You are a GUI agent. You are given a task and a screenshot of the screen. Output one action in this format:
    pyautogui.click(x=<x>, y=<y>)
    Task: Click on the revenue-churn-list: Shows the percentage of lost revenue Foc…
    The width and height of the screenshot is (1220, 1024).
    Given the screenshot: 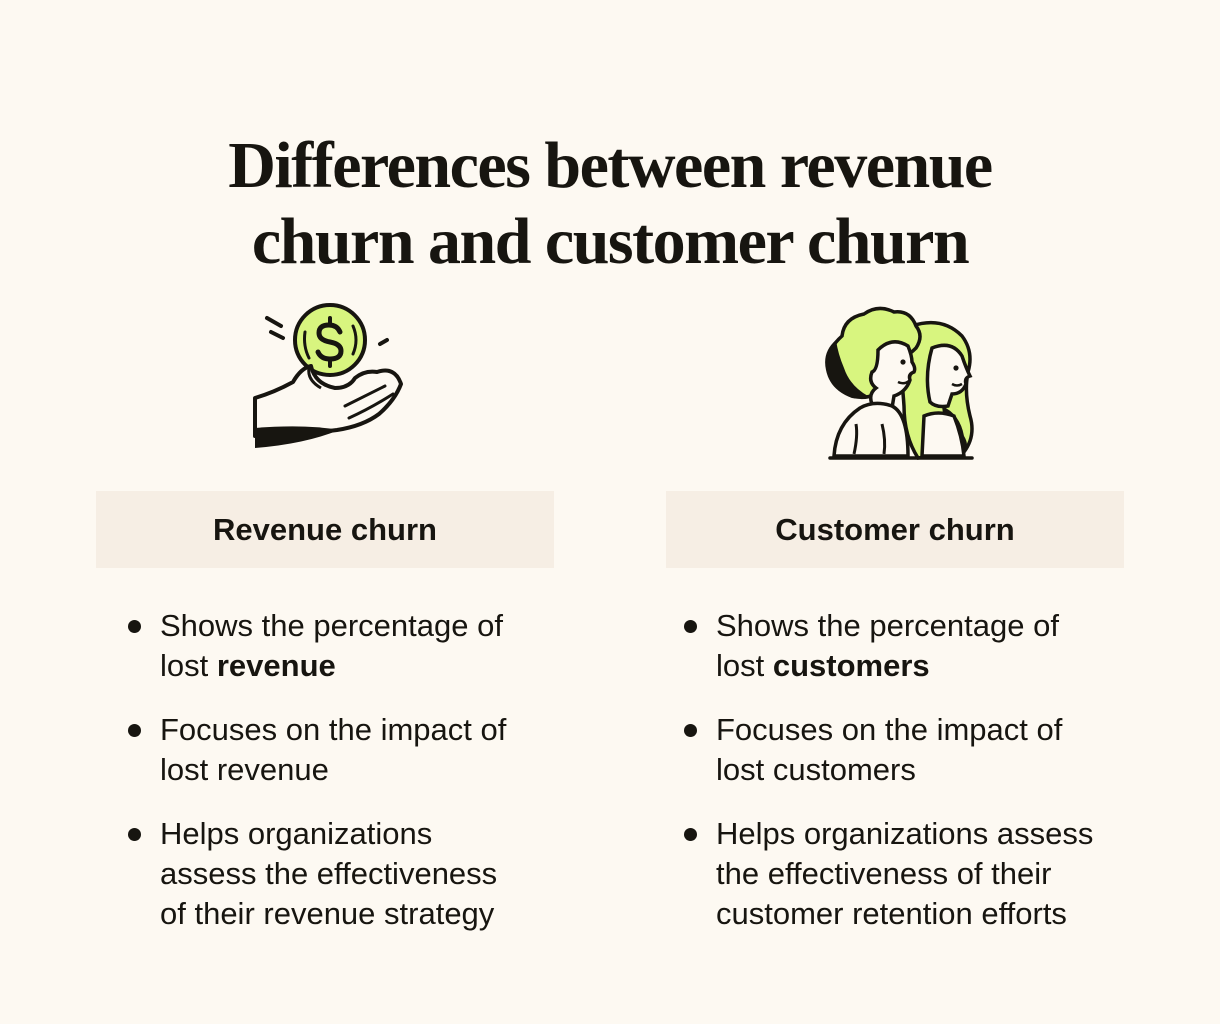 What is the action you would take?
    pyautogui.click(x=336, y=782)
    